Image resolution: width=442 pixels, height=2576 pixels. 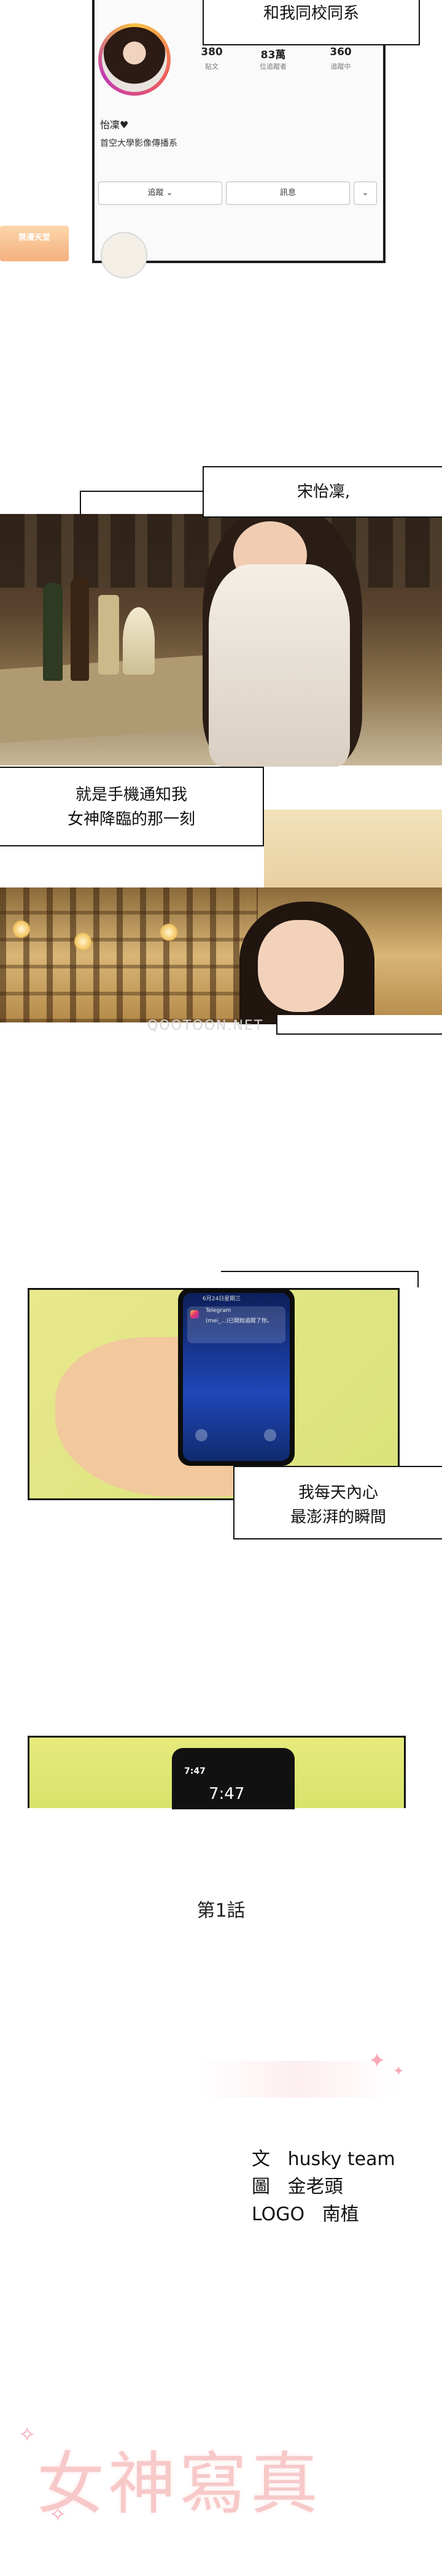 I want to click on notification-card, so click(x=236, y=1324).